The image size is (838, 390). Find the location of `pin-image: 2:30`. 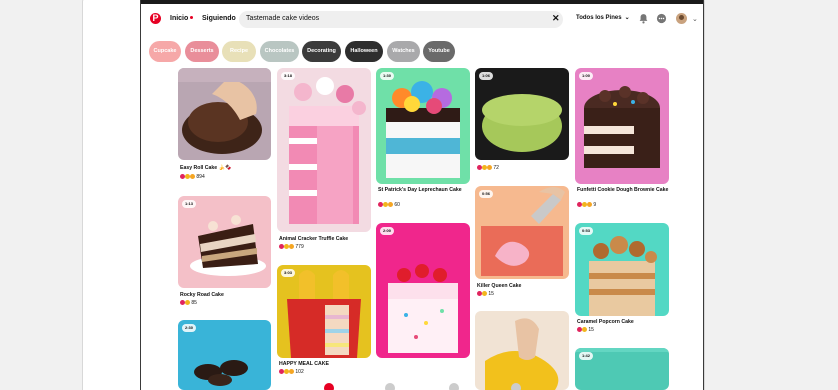

pin-image: 2:30 is located at coordinates (224, 355).